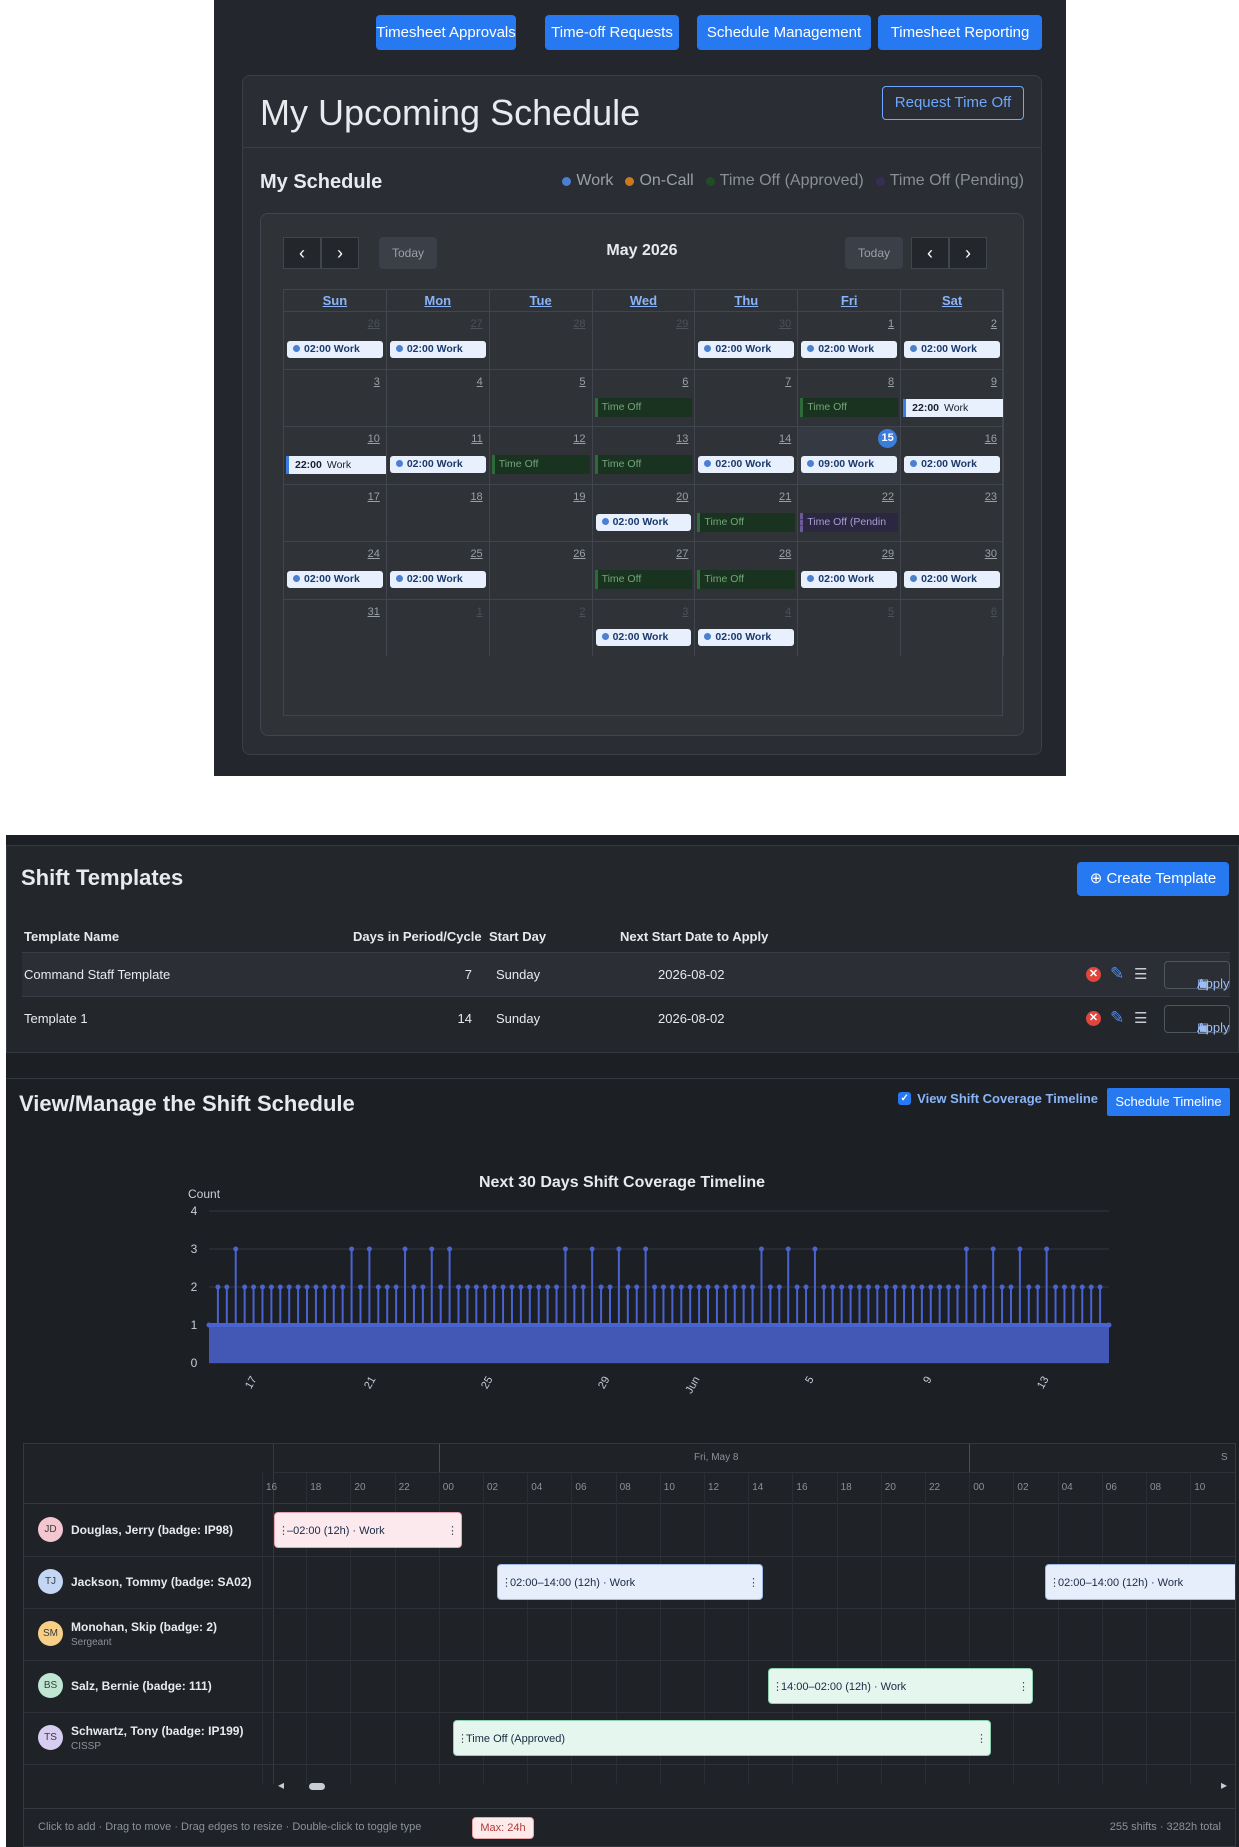 This screenshot has width=1239, height=1847. I want to click on day-number: 9, so click(994, 382).